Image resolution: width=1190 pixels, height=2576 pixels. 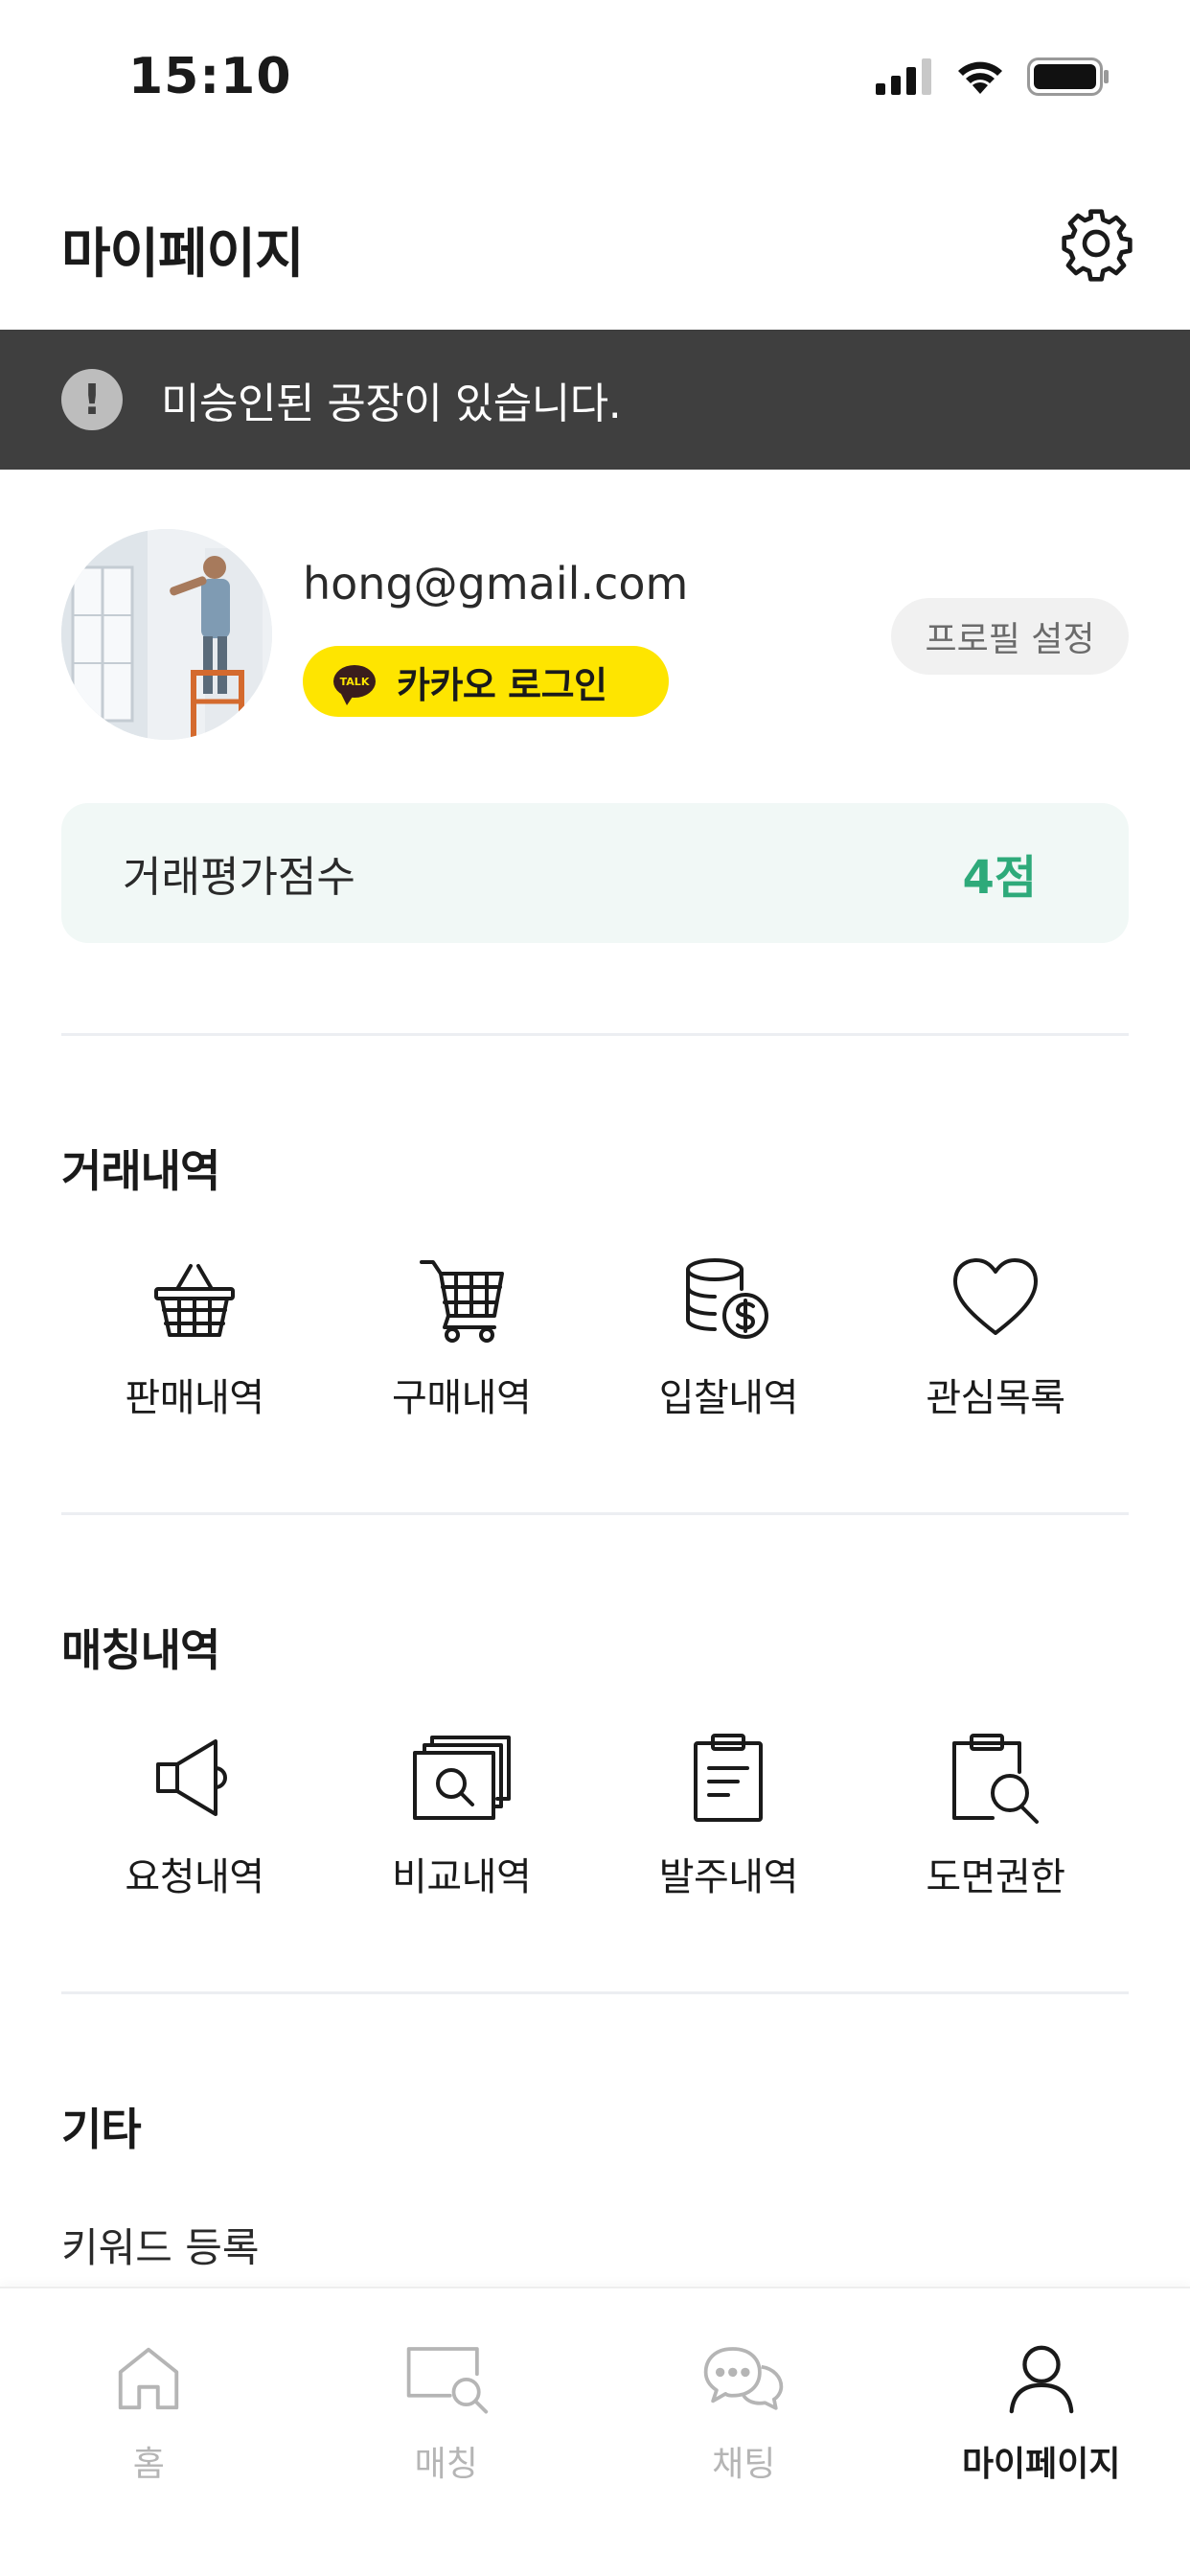 What do you see at coordinates (160, 2245) in the screenshot?
I see `keyword-register-item: 키워드 등록` at bounding box center [160, 2245].